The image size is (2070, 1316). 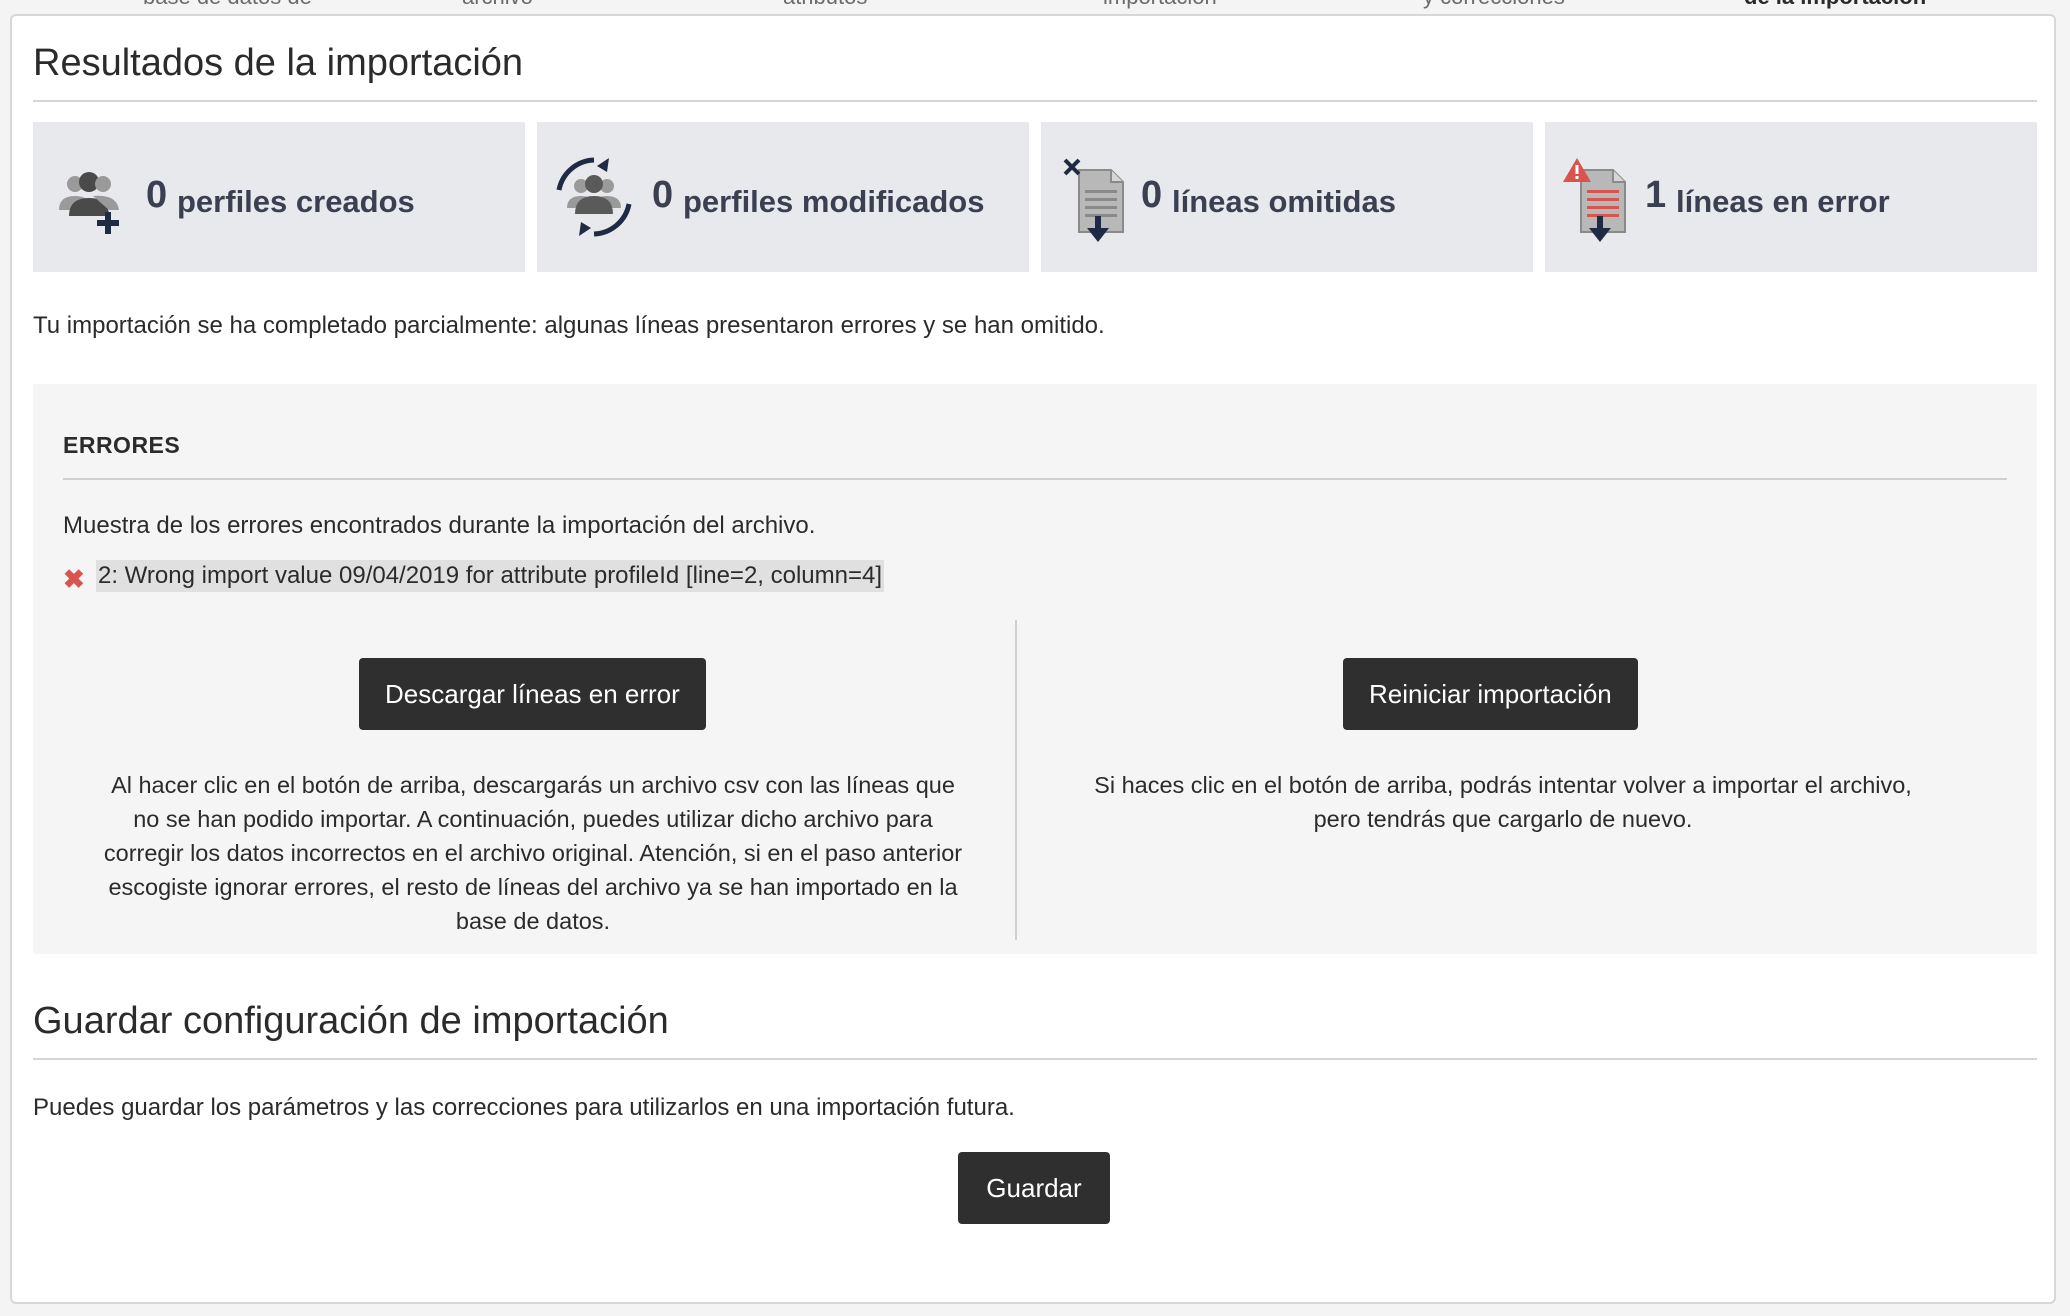 What do you see at coordinates (278, 63) in the screenshot?
I see `results-title: Resultados de la importación` at bounding box center [278, 63].